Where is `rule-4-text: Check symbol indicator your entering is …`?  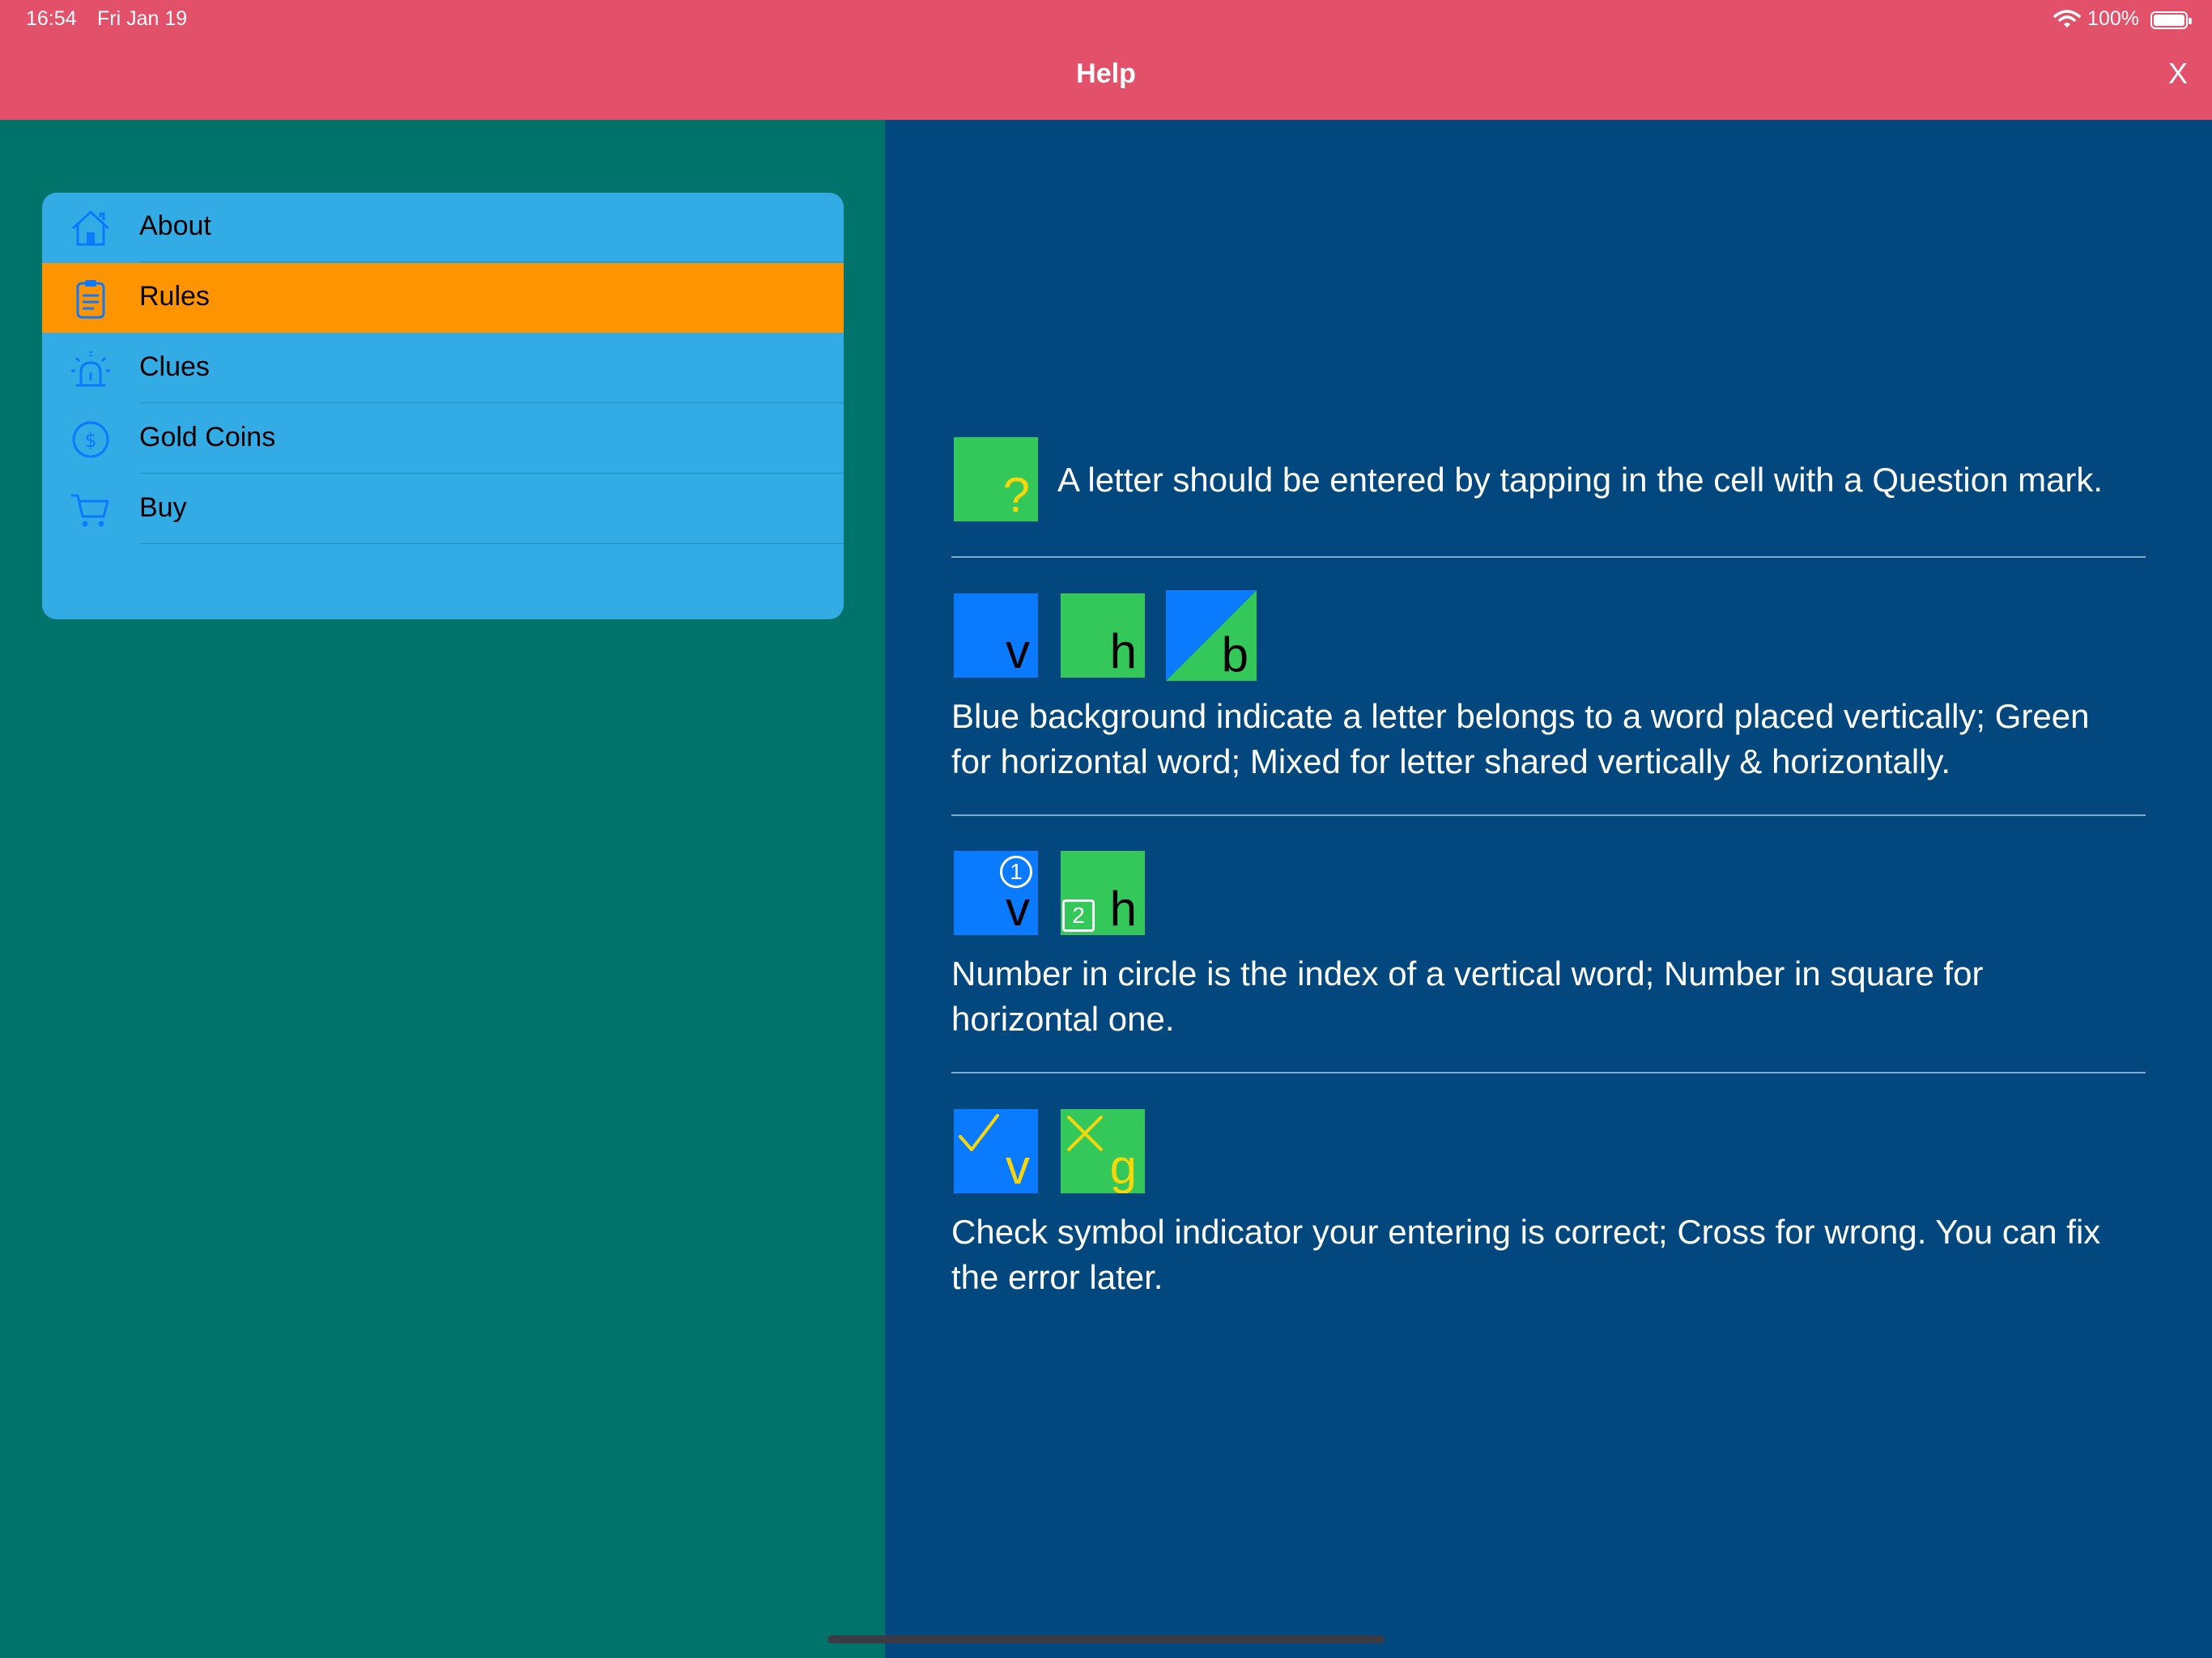
rule-4-text: Check symbol indicator your entering is … is located at coordinates (1526, 1254).